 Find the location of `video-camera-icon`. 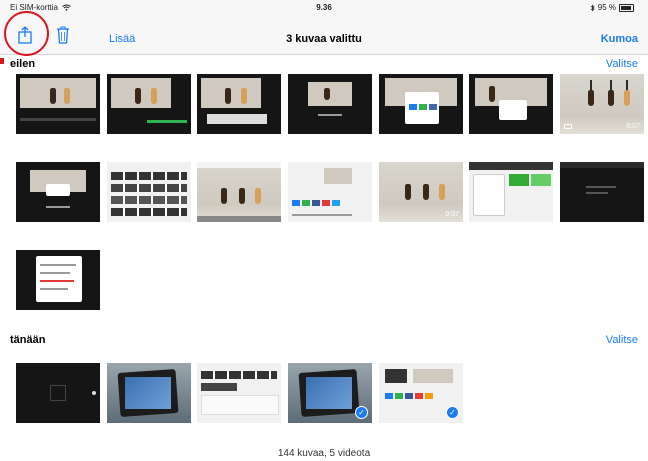

video-camera-icon is located at coordinates (568, 126).